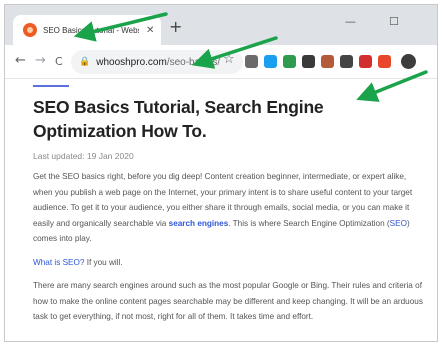  Describe the element at coordinates (384, 61) in the screenshot. I see `scribd-icon` at that location.